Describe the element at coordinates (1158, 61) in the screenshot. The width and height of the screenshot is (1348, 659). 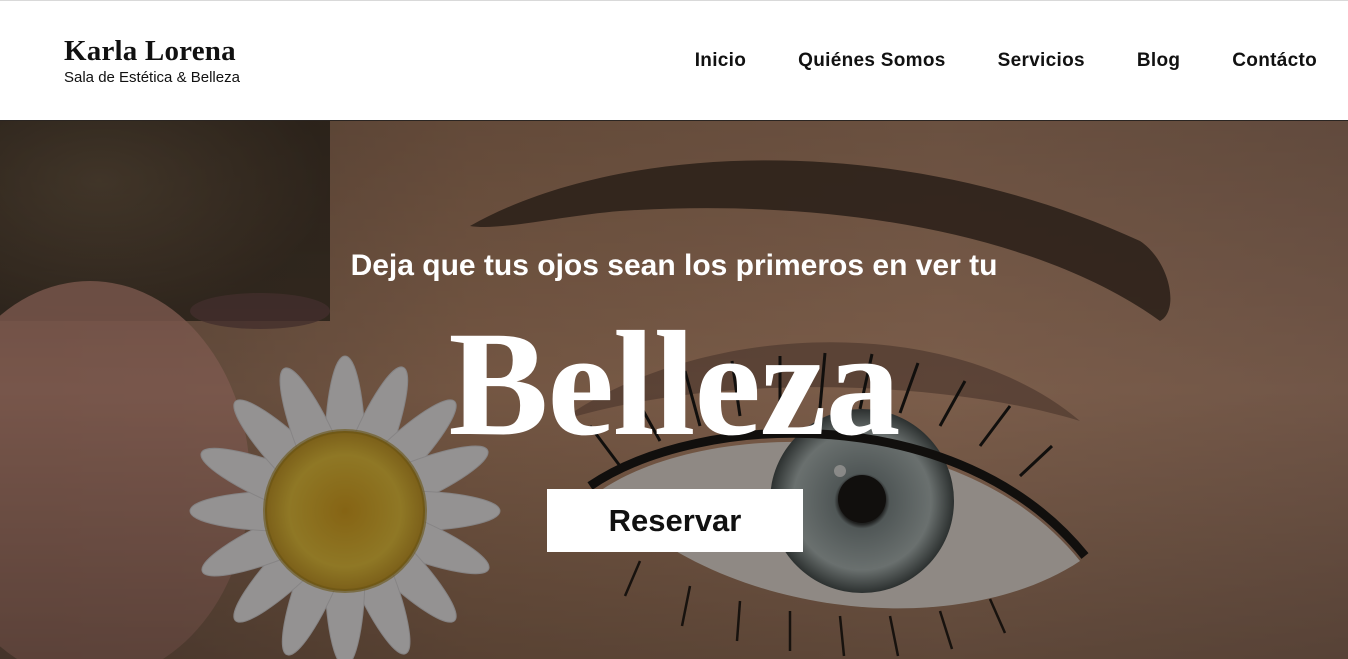
I see `nav-item-blog: Blog` at that location.